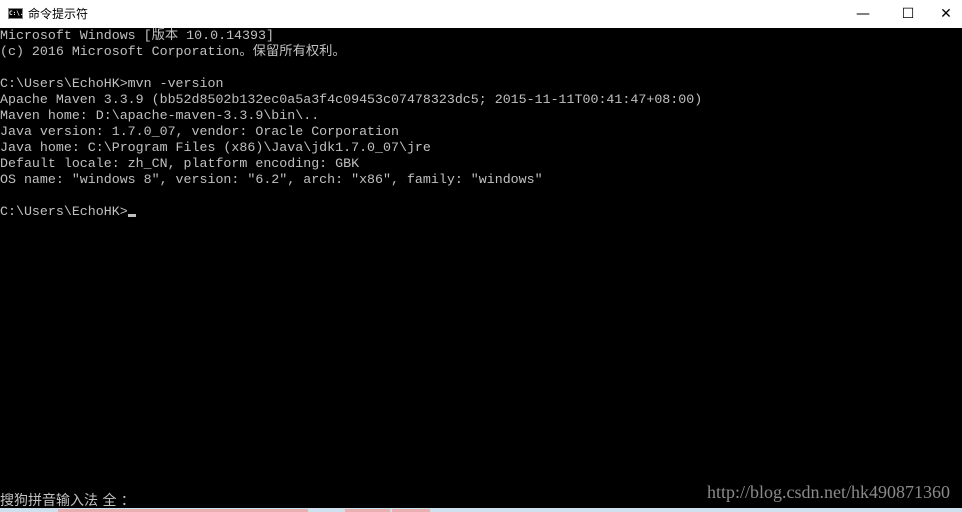  I want to click on minimize-button: —, so click(863, 14).